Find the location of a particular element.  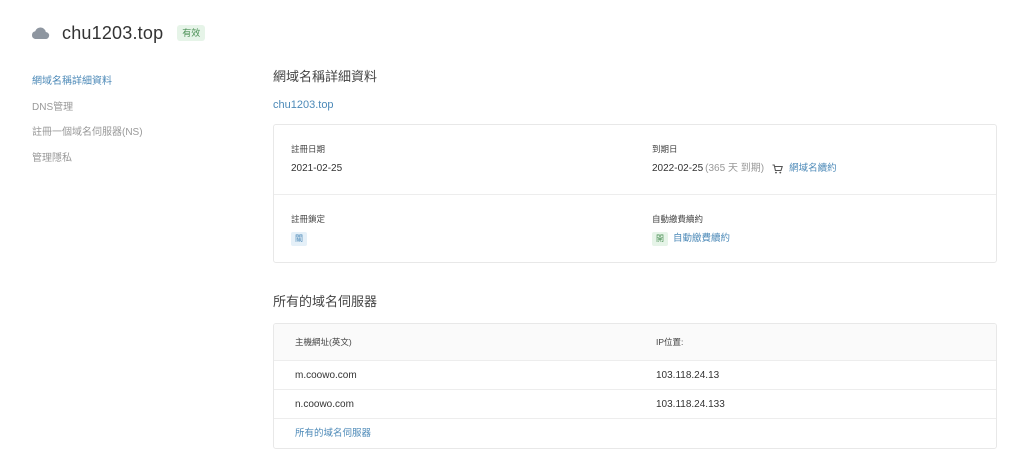

expiry-date-label: 到期日 is located at coordinates (665, 149).